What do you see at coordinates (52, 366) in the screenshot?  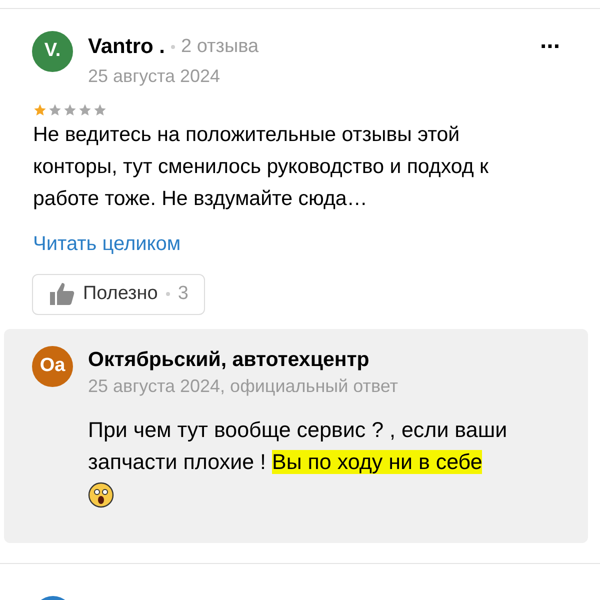 I see `avatar: Oa` at bounding box center [52, 366].